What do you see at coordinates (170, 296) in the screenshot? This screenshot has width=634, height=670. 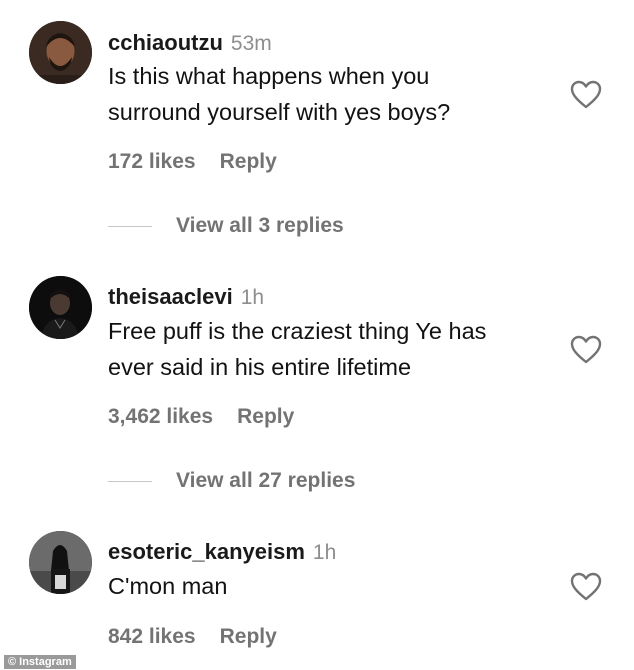 I see `username: theisaaclevi` at bounding box center [170, 296].